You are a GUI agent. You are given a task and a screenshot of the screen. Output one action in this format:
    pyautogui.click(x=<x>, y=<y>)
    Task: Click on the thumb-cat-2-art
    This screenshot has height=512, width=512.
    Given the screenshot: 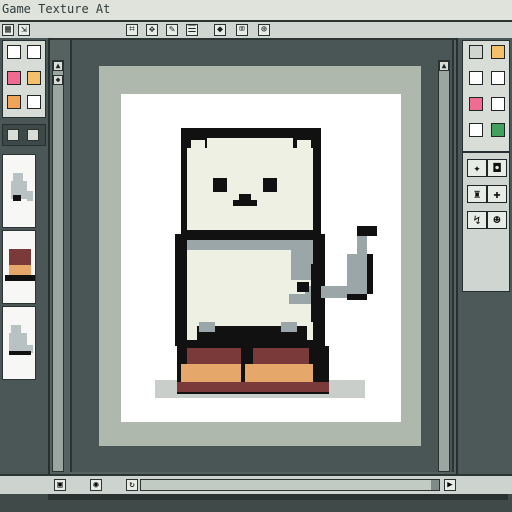 What is the action you would take?
    pyautogui.click(x=19, y=343)
    